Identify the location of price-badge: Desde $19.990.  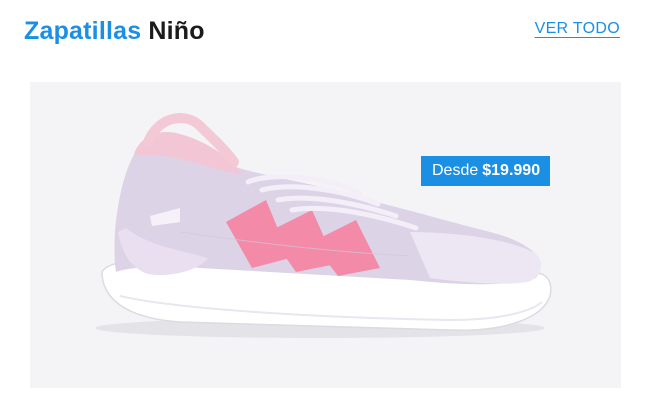
(486, 171).